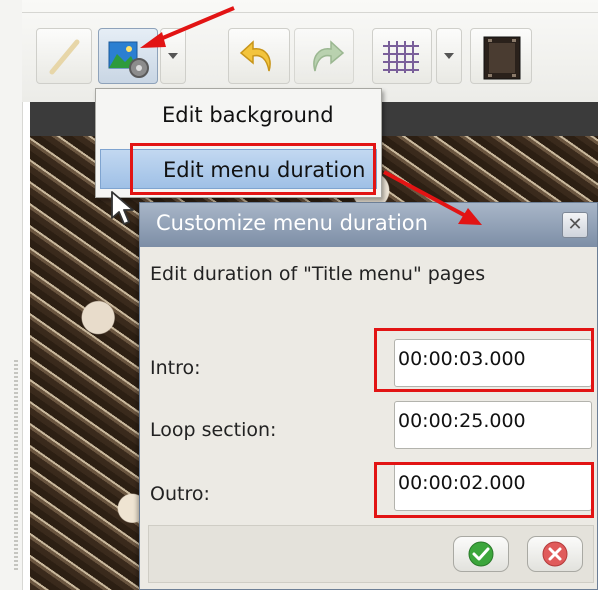 The image size is (598, 590). I want to click on annotation-arrow-dialog, so click(432, 197).